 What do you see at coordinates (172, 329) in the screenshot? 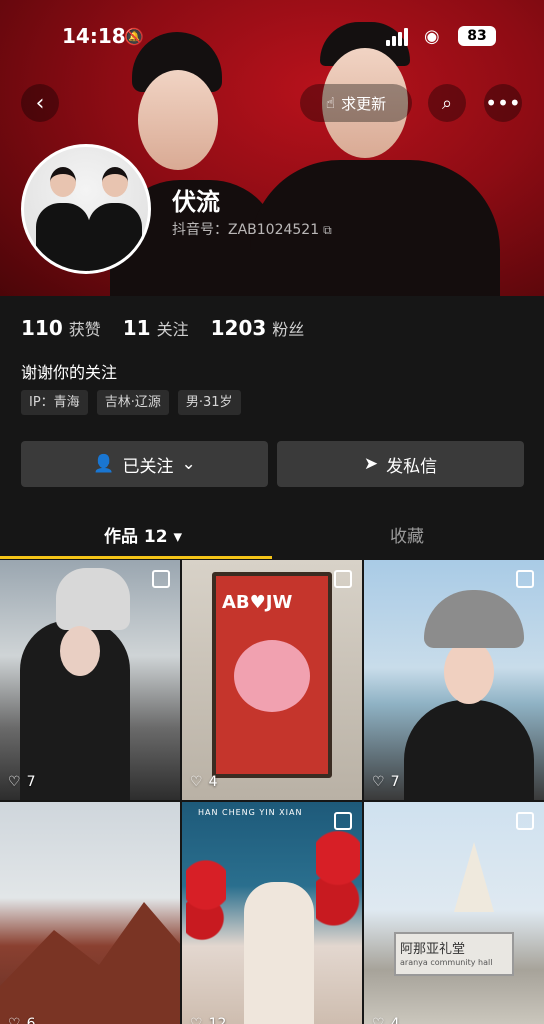
I see `stat-label: 关注` at bounding box center [172, 329].